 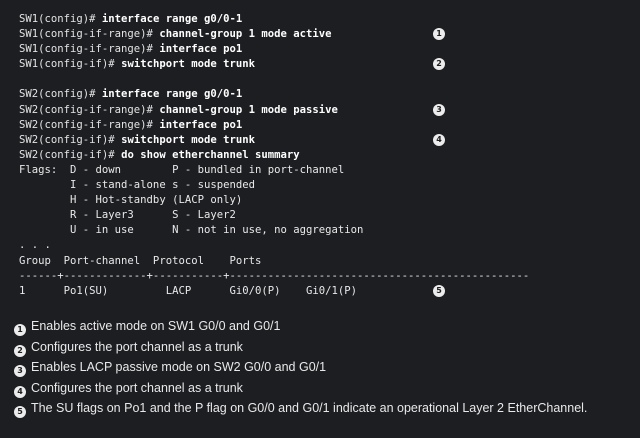 I want to click on table-header-text: Group Port-channel Protocol Ports, so click(x=140, y=260).